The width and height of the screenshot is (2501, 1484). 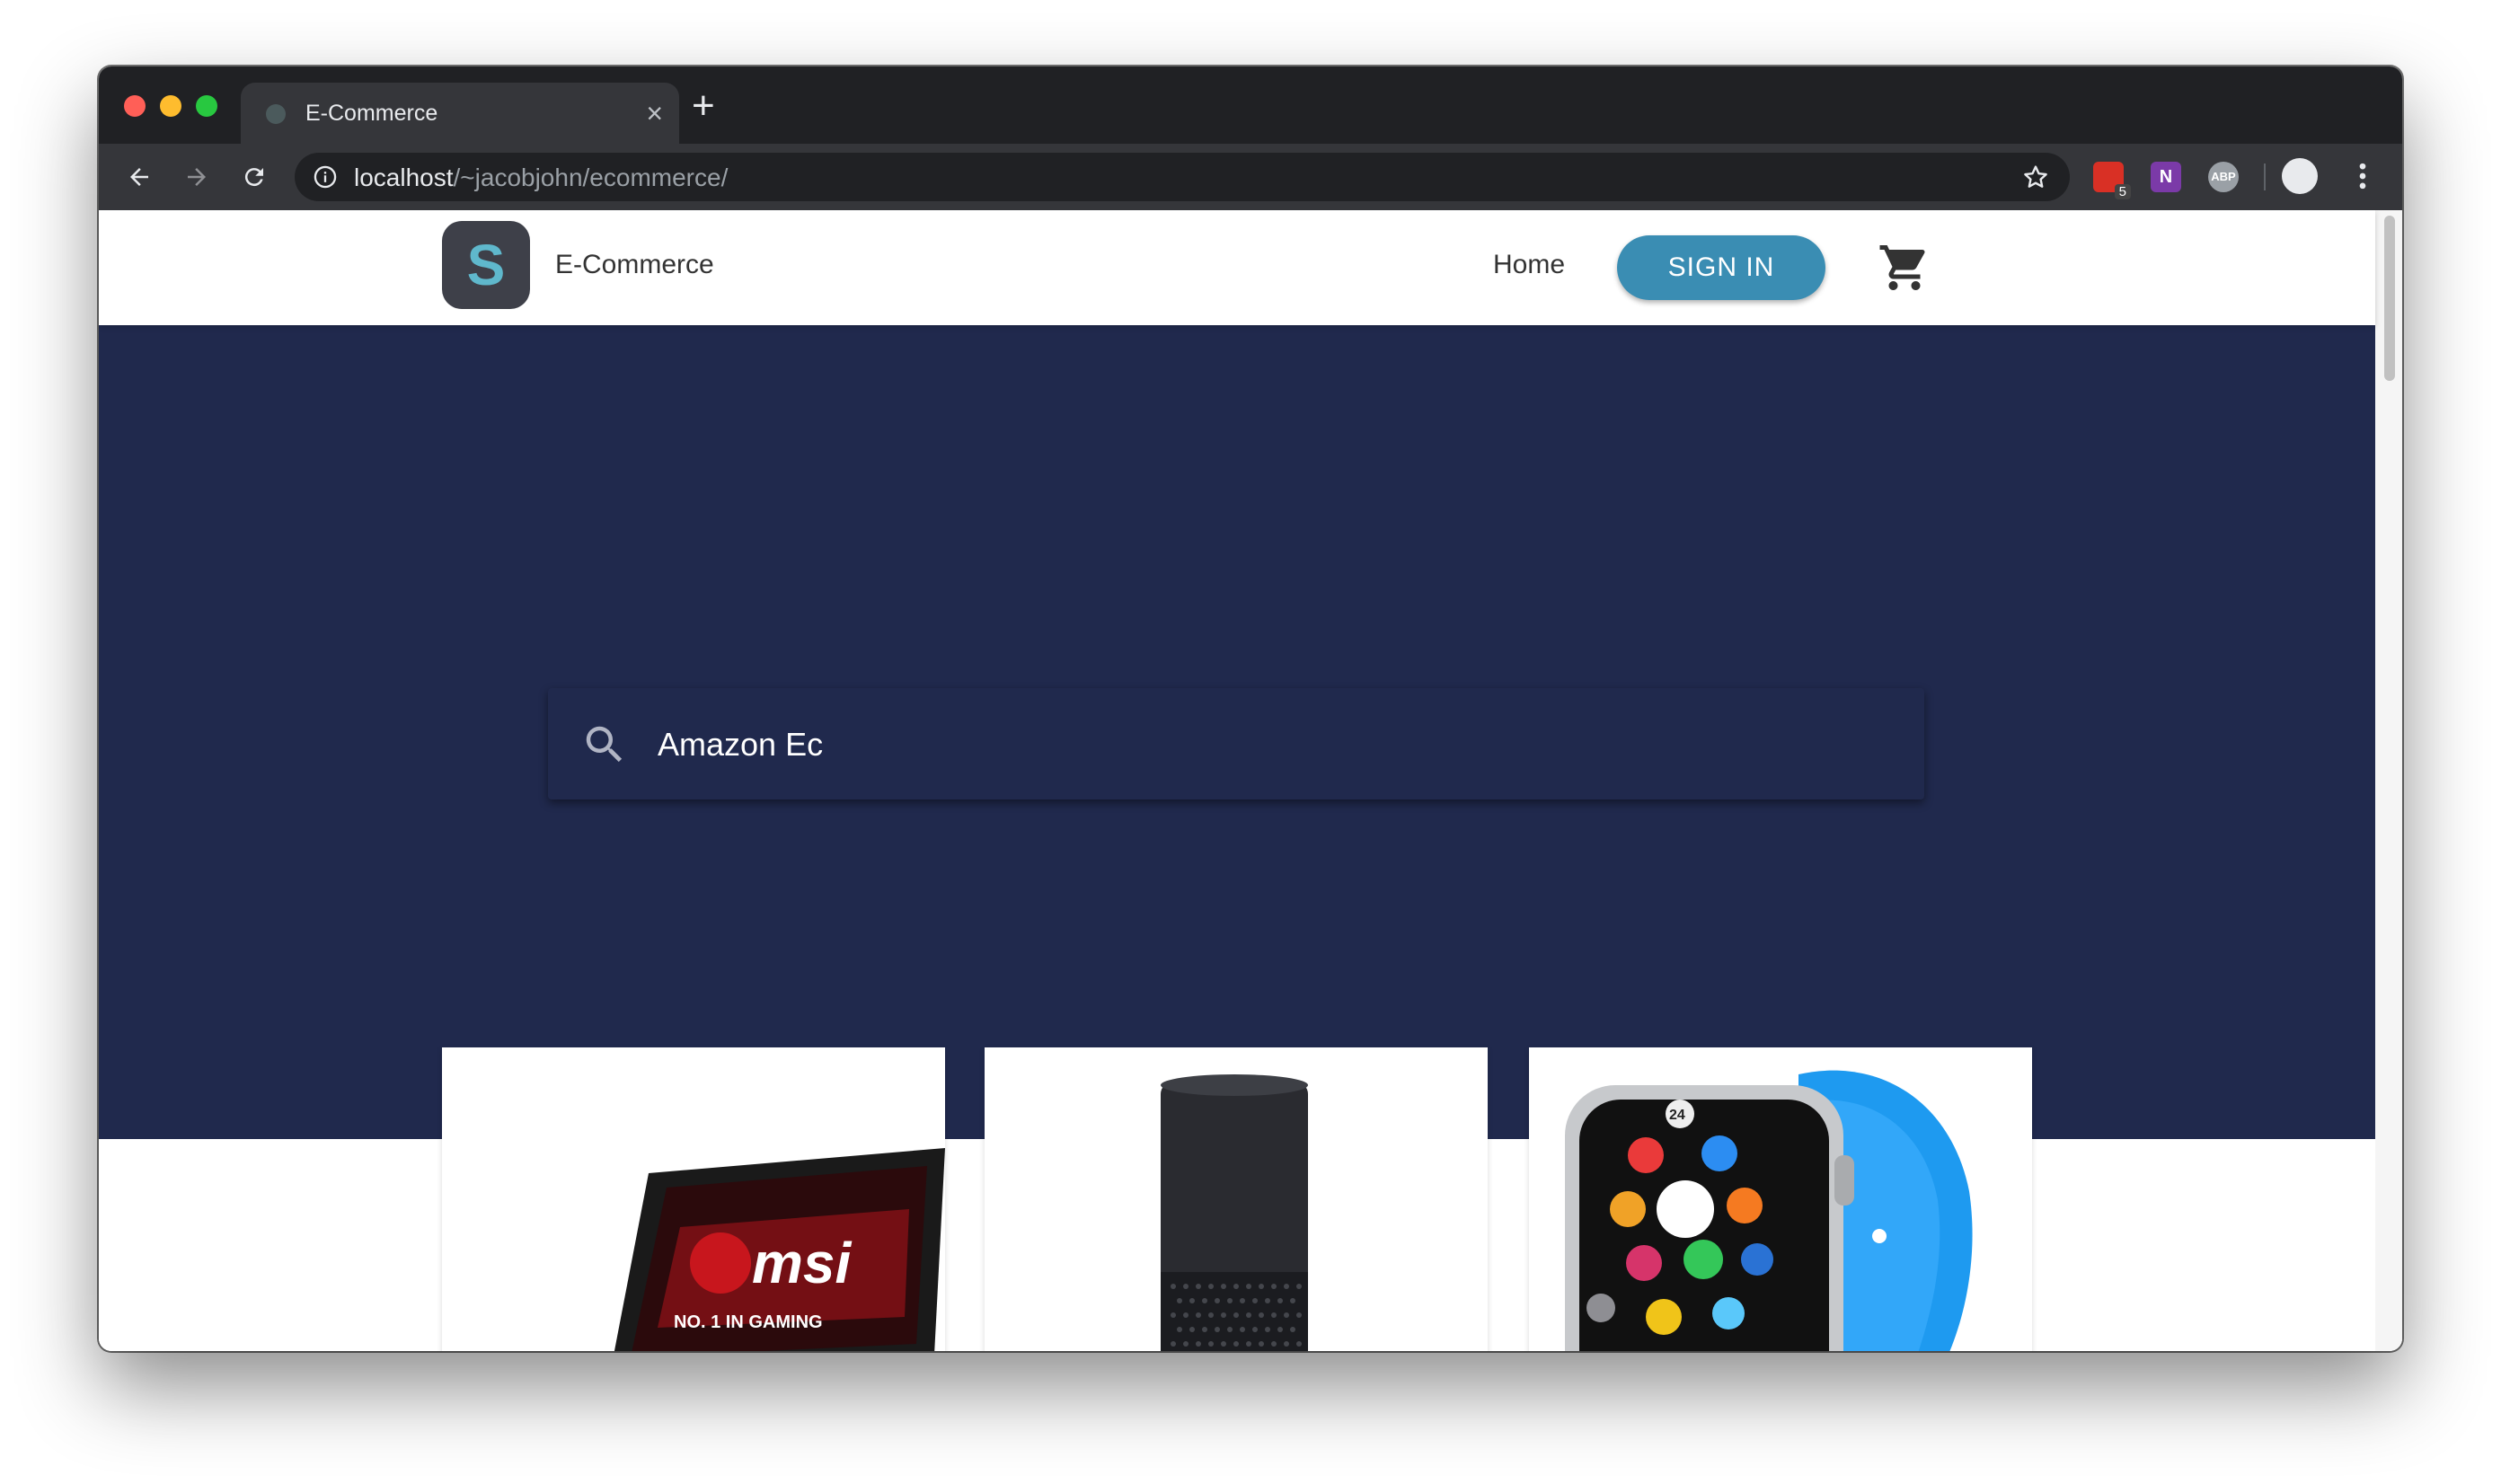 What do you see at coordinates (1721, 267) in the screenshot?
I see `sign-in-button: SIGN IN` at bounding box center [1721, 267].